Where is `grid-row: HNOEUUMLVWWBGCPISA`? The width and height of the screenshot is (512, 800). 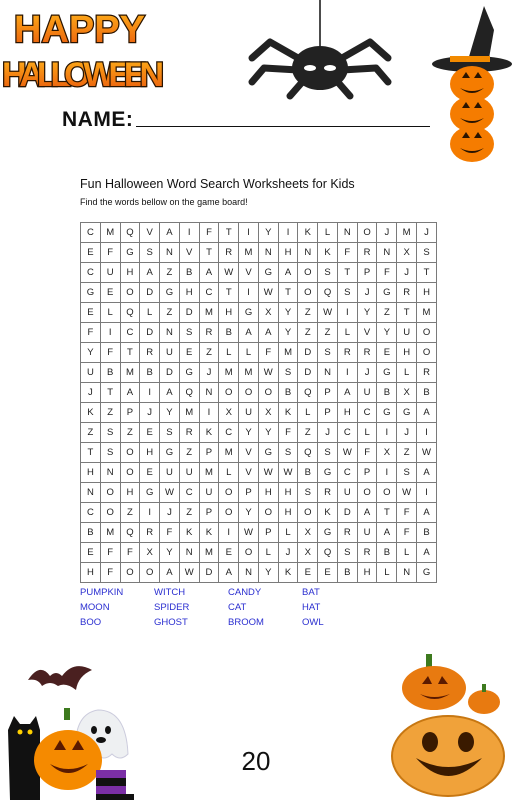 grid-row: HNOEUUMLVWWBGCPISA is located at coordinates (258, 472).